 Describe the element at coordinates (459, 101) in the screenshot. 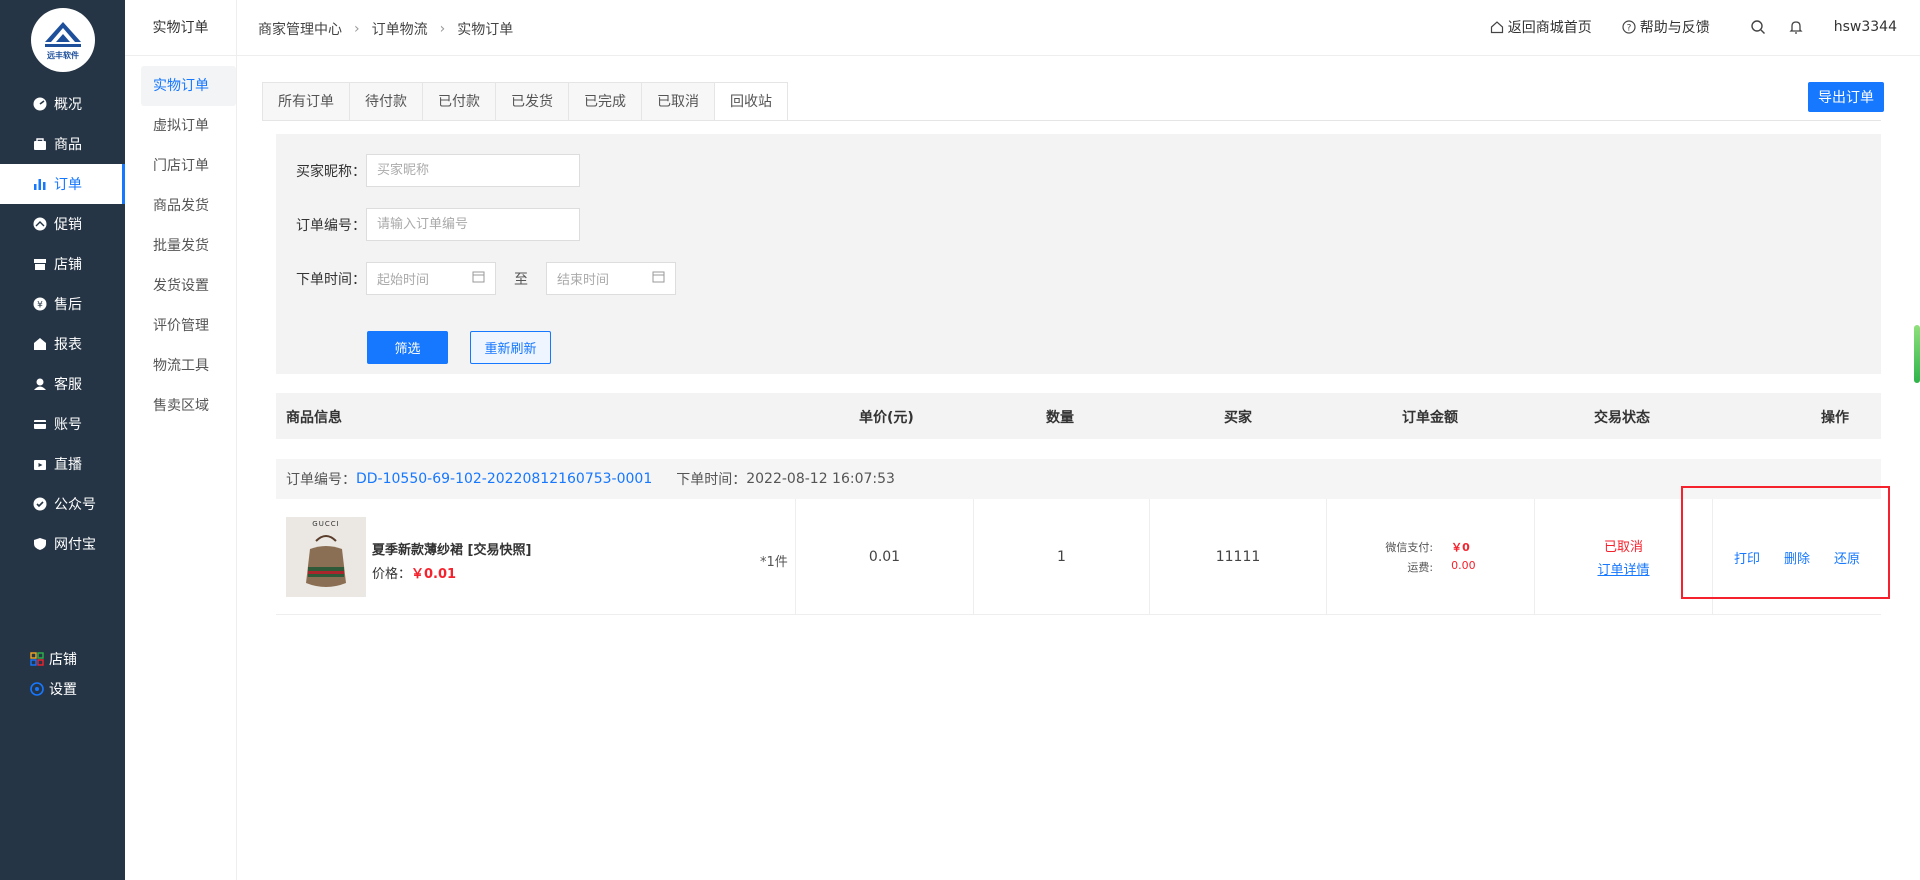

I see `tab-paid: 已付款` at that location.